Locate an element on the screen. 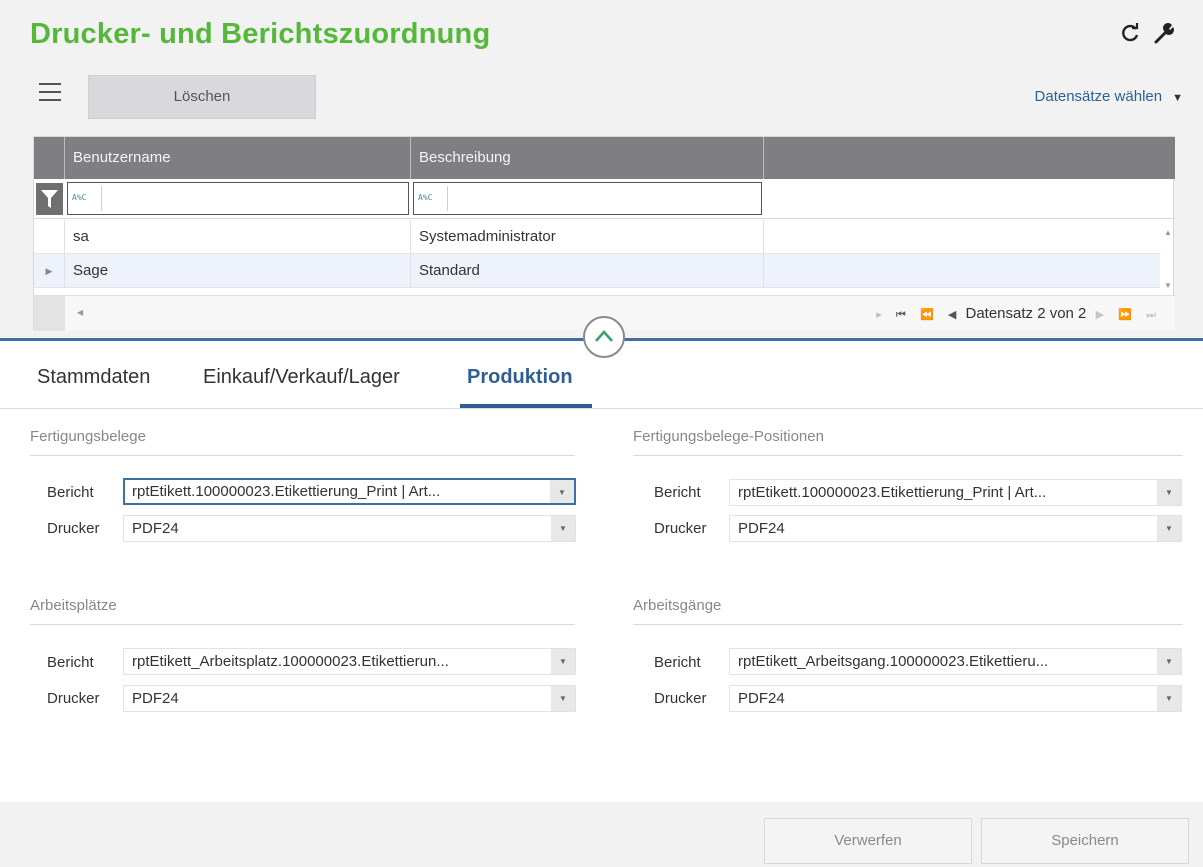 Image resolution: width=1203 pixels, height=867 pixels. scroll-down-icon: ▼ is located at coordinates (1168, 285).